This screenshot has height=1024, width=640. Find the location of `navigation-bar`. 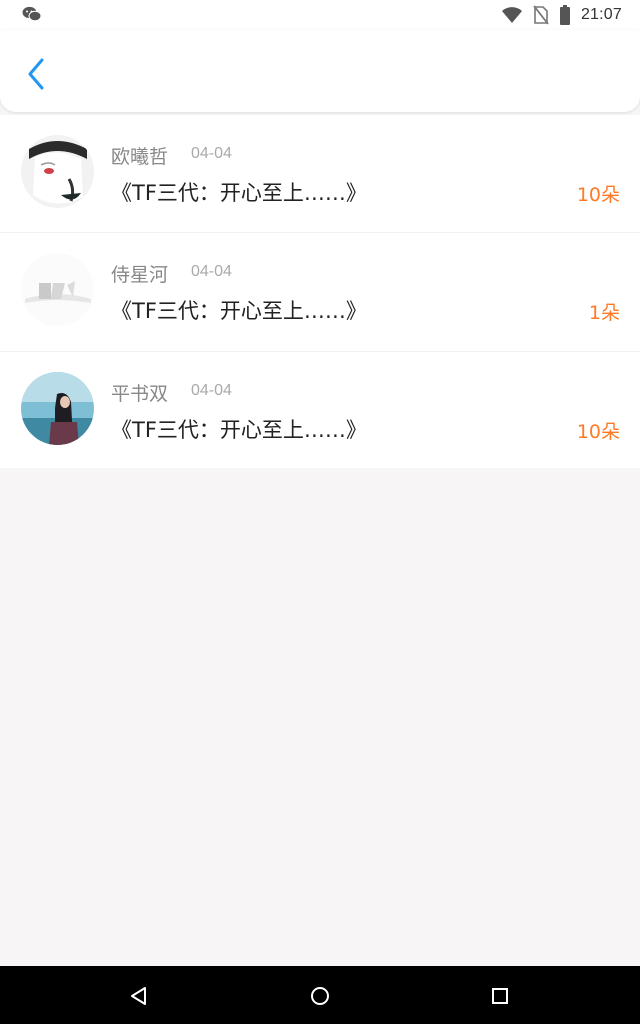

navigation-bar is located at coordinates (320, 995).